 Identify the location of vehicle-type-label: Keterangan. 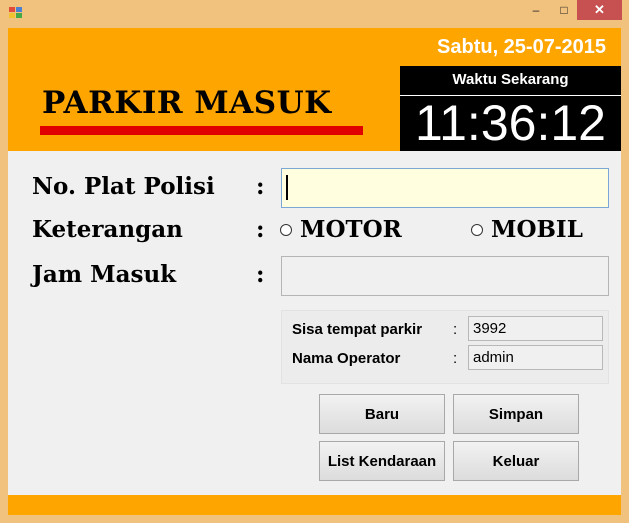
(107, 229).